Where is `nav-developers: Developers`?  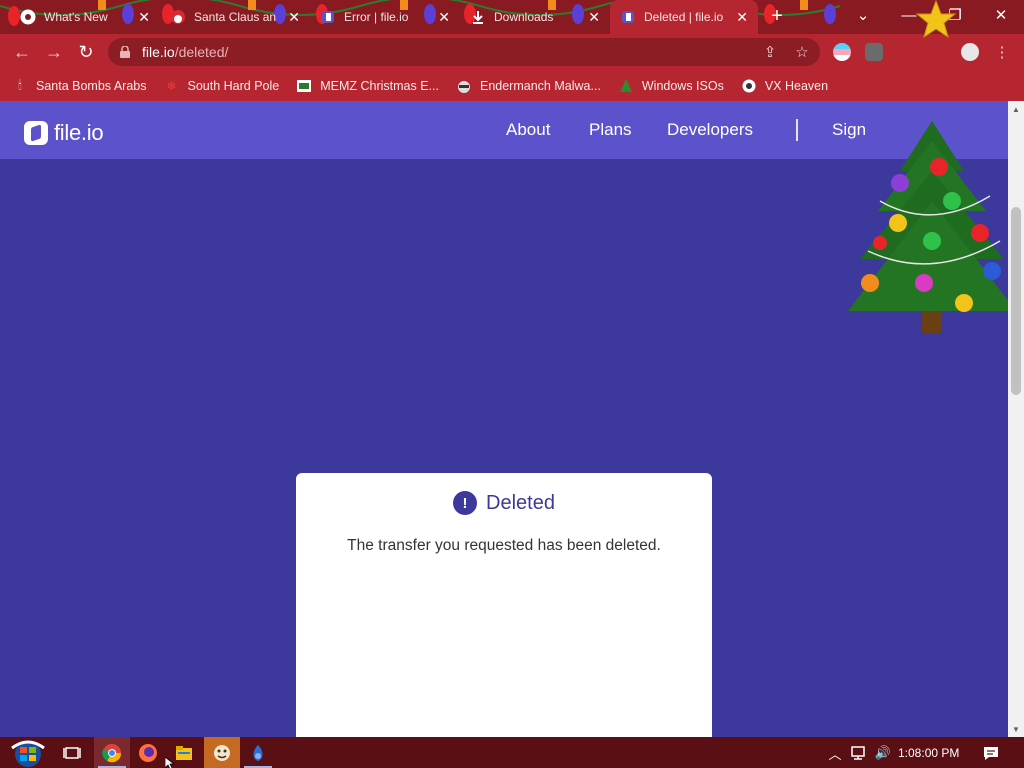
nav-developers: Developers is located at coordinates (710, 130).